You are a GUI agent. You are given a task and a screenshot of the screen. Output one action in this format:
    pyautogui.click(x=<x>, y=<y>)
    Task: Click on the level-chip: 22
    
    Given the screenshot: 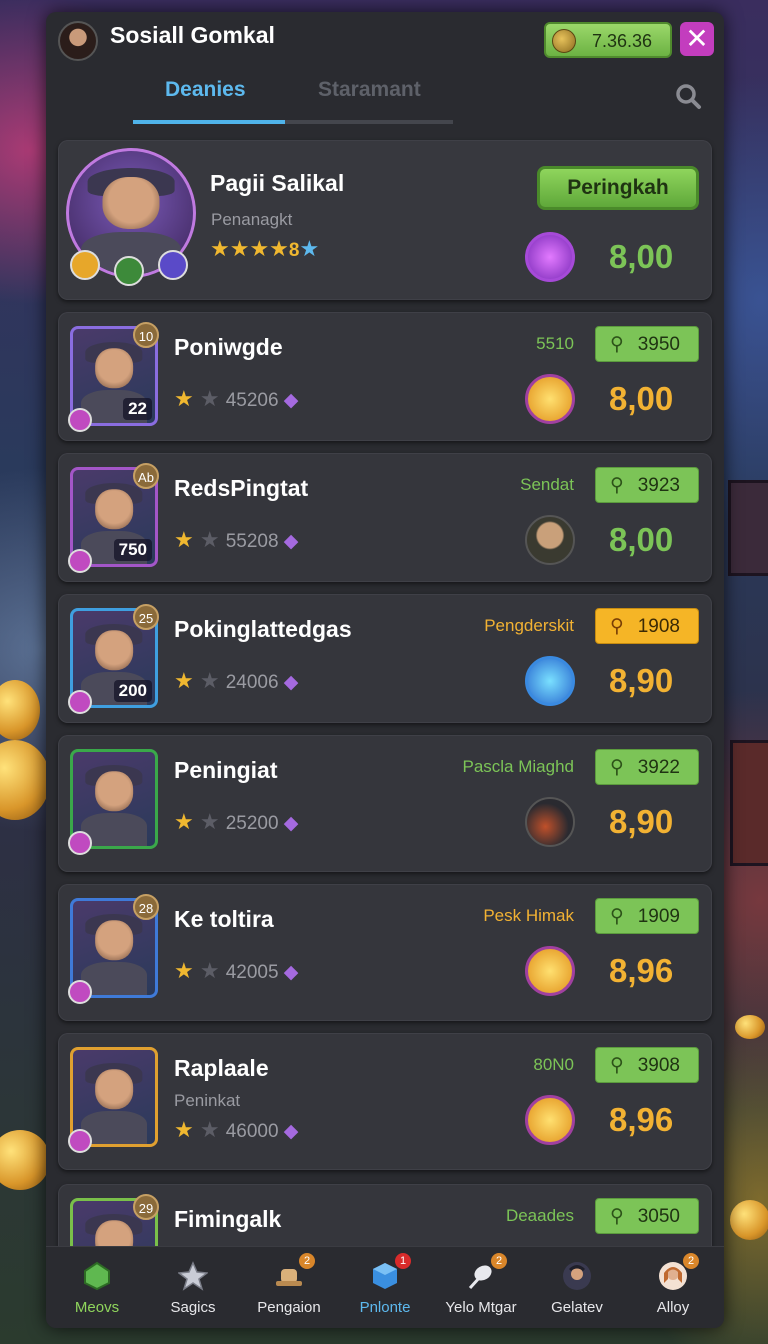 What is the action you would take?
    pyautogui.click(x=137, y=409)
    